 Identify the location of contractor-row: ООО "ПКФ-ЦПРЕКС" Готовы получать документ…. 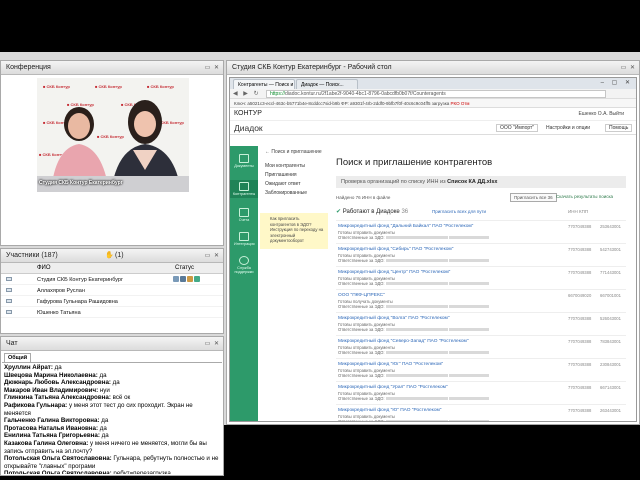
(481, 300).